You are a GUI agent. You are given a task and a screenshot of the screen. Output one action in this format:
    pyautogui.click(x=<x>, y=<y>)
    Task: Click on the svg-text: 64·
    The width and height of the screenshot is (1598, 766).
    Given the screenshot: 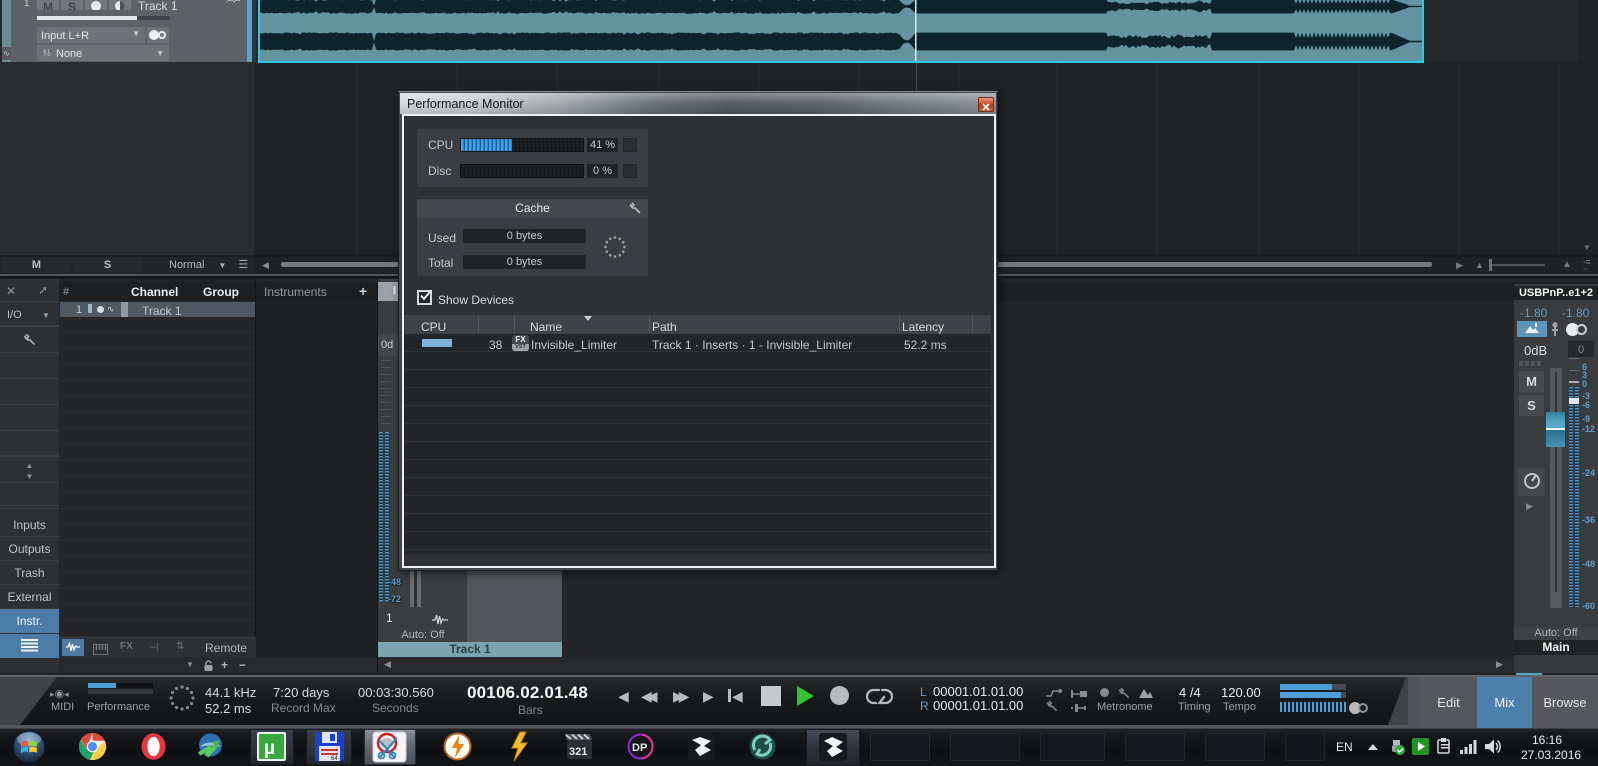 What is the action you would take?
    pyautogui.click(x=335, y=759)
    